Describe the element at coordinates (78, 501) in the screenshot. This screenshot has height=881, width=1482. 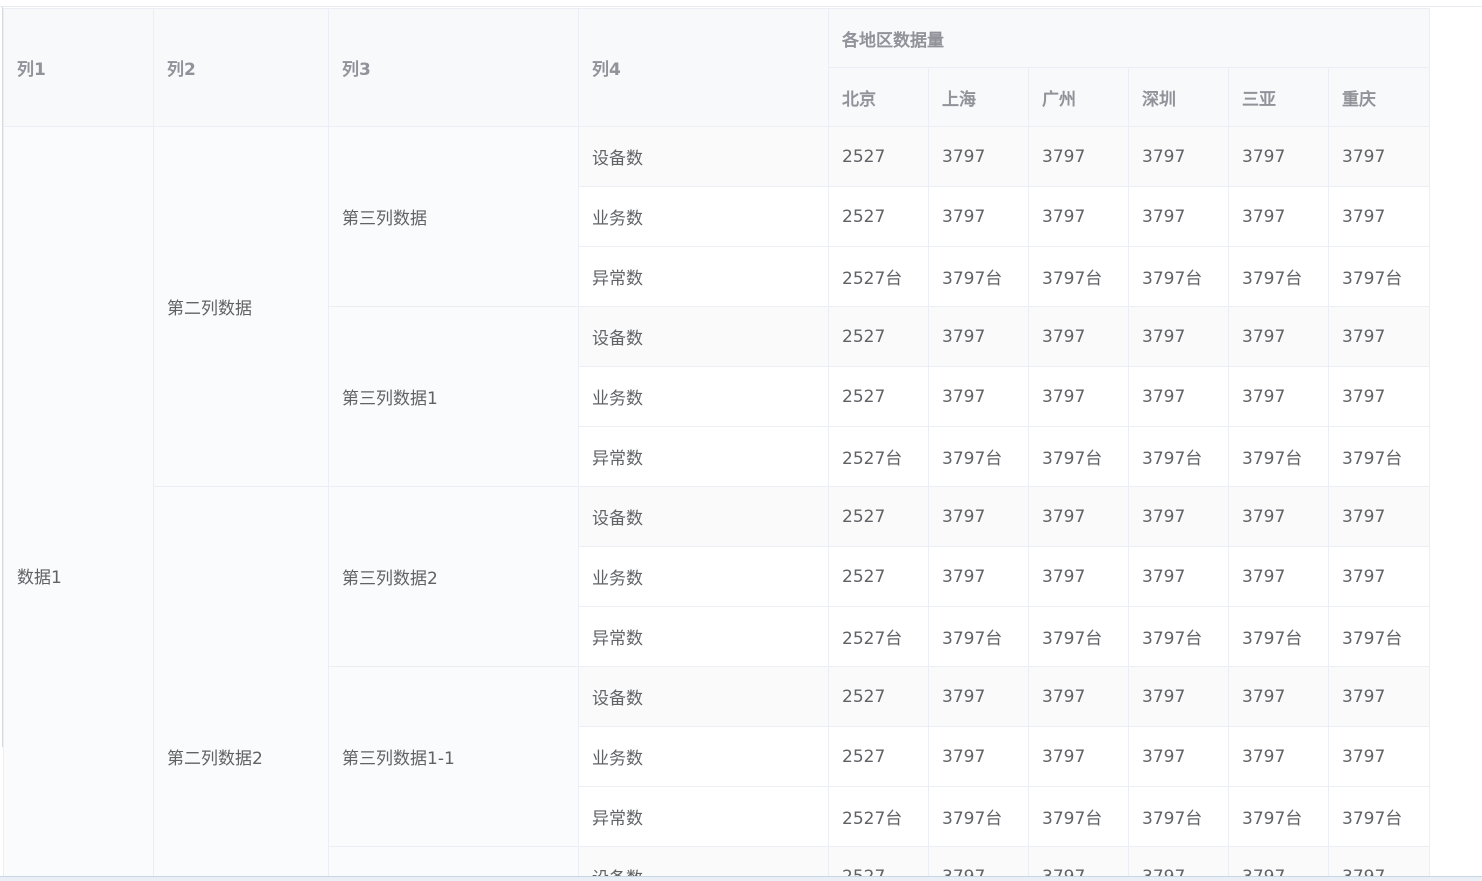
I see `col1-cell: 数据1` at that location.